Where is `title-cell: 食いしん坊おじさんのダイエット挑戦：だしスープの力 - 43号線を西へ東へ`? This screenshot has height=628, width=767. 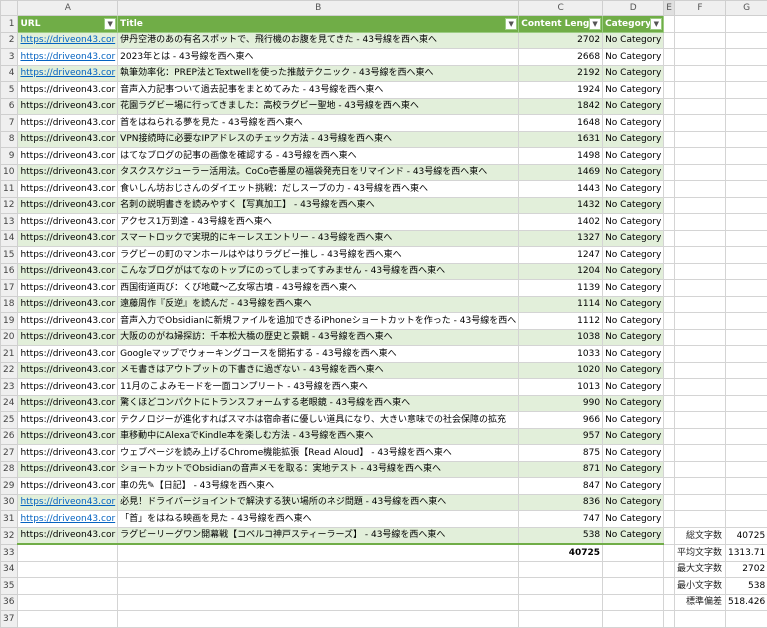 title-cell: 食いしん坊おじさんのダイエット挑戦：だしスープの力 - 43号線を西へ東へ is located at coordinates (318, 189).